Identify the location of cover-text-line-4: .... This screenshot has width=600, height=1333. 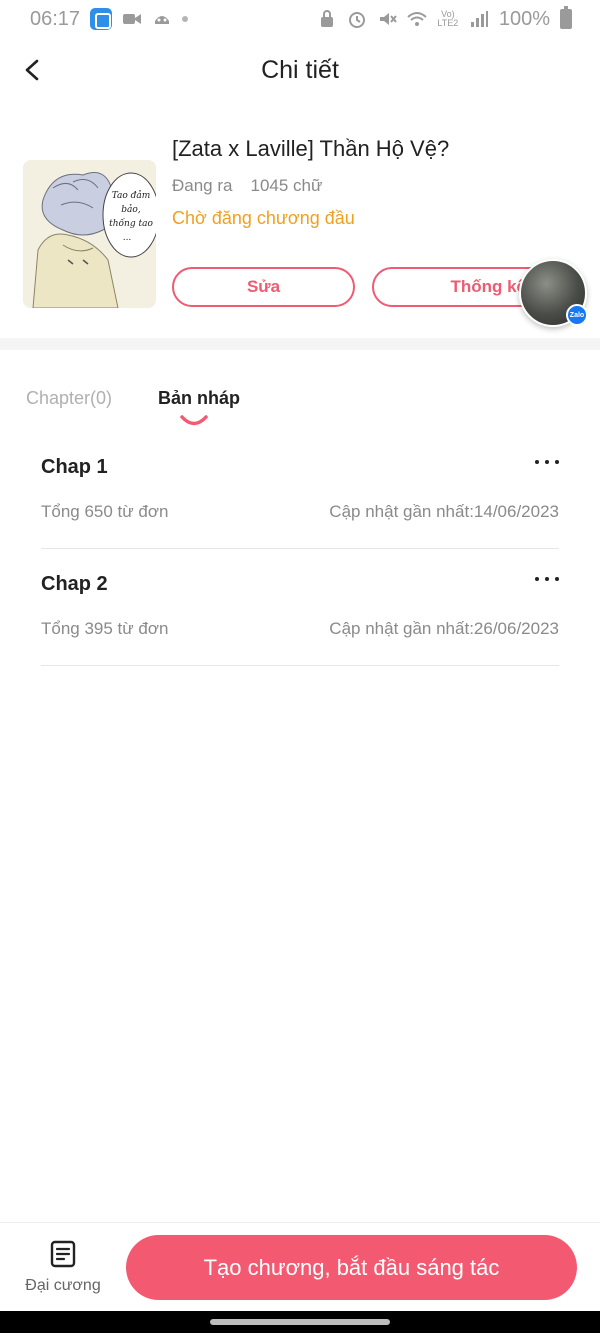
(127, 238).